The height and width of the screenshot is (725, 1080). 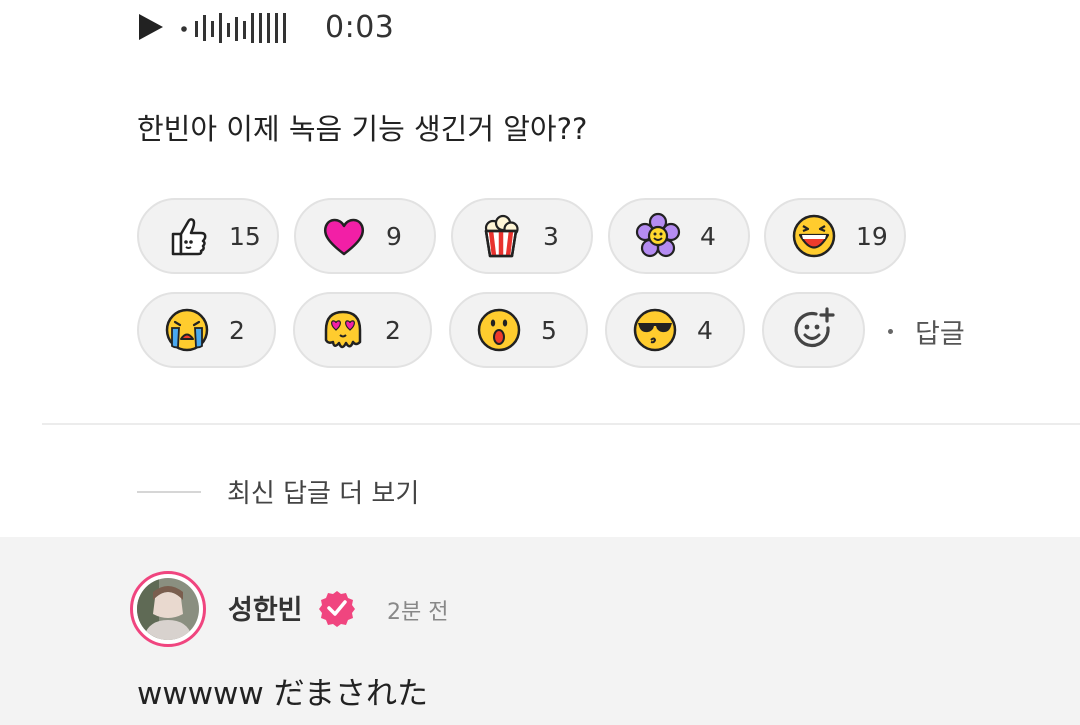 I want to click on reaction-heart: 9, so click(x=365, y=236).